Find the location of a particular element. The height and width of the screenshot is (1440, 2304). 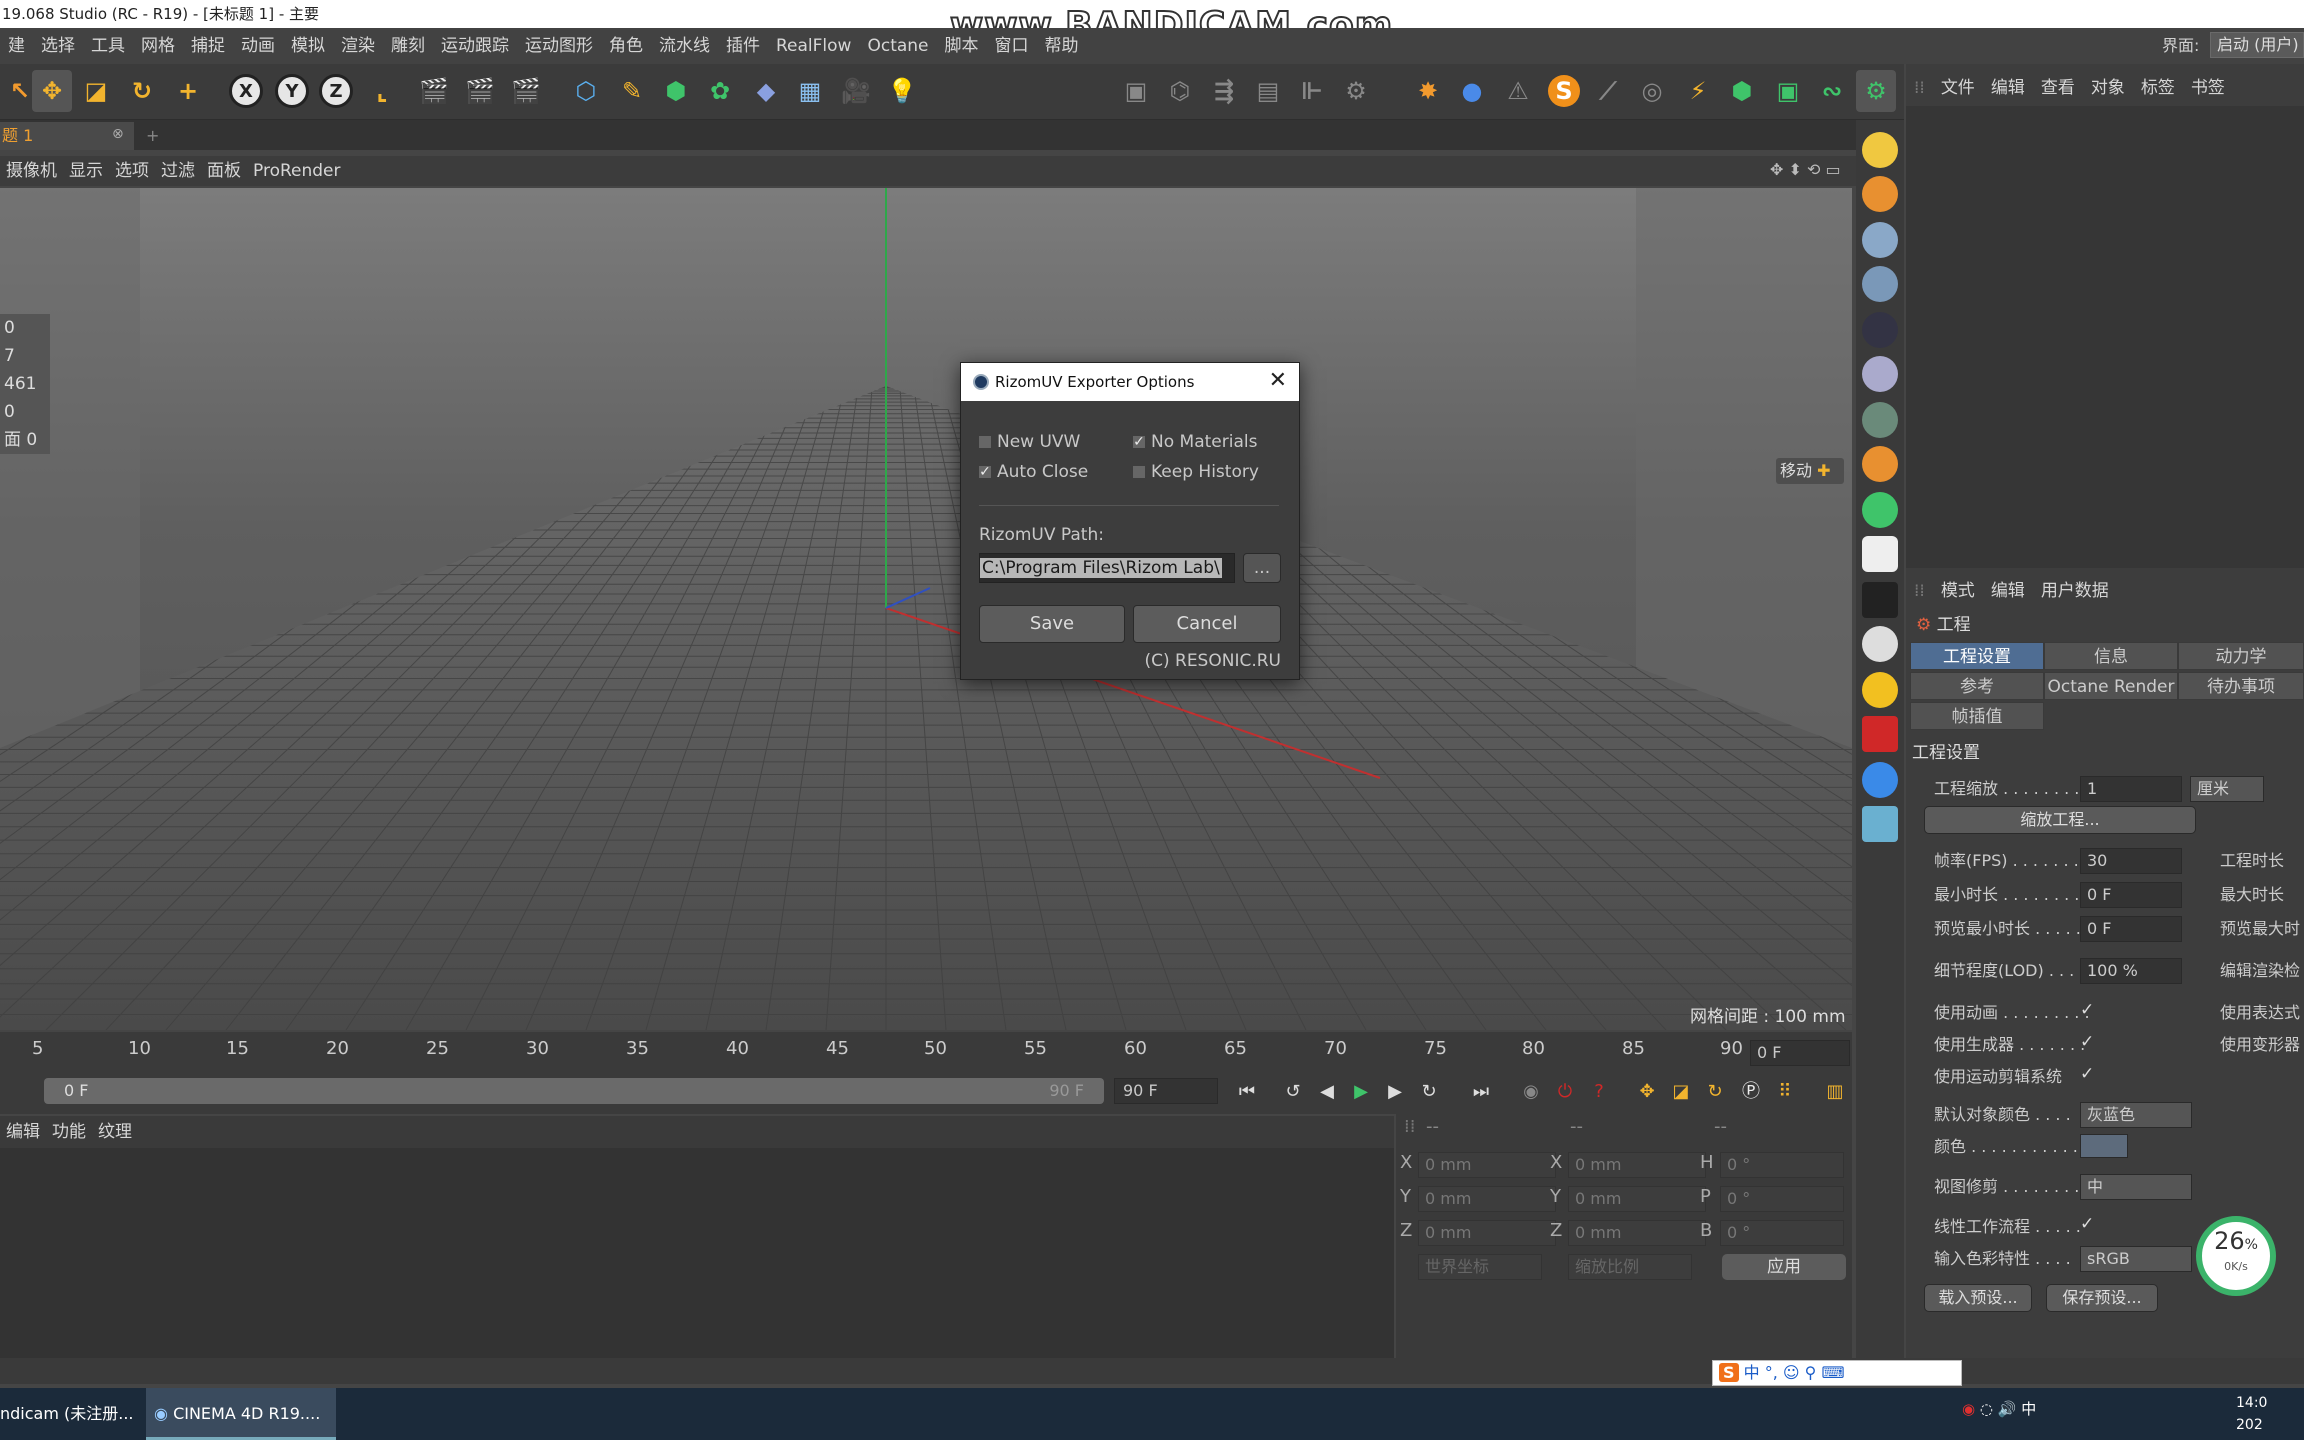

material-list is located at coordinates (697, 1253).